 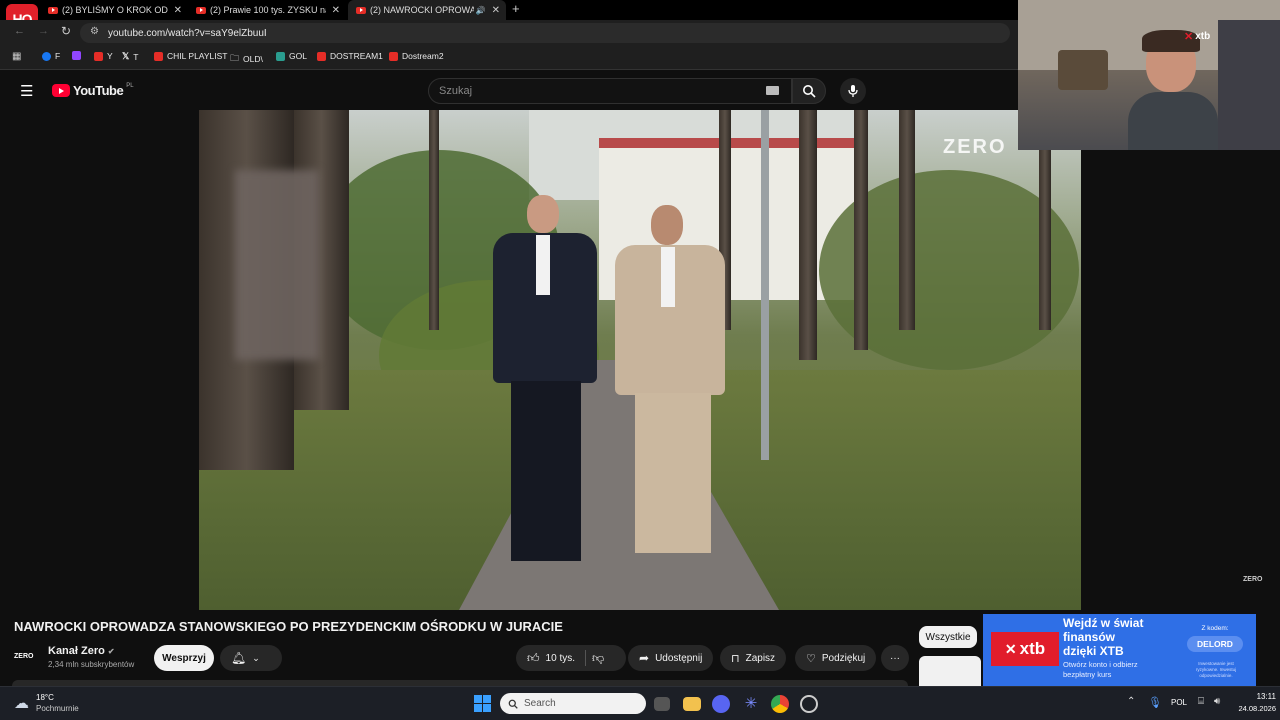 I want to click on bookmark-chil-playlist: CHIL PLAYLIST, so click(x=190, y=56).